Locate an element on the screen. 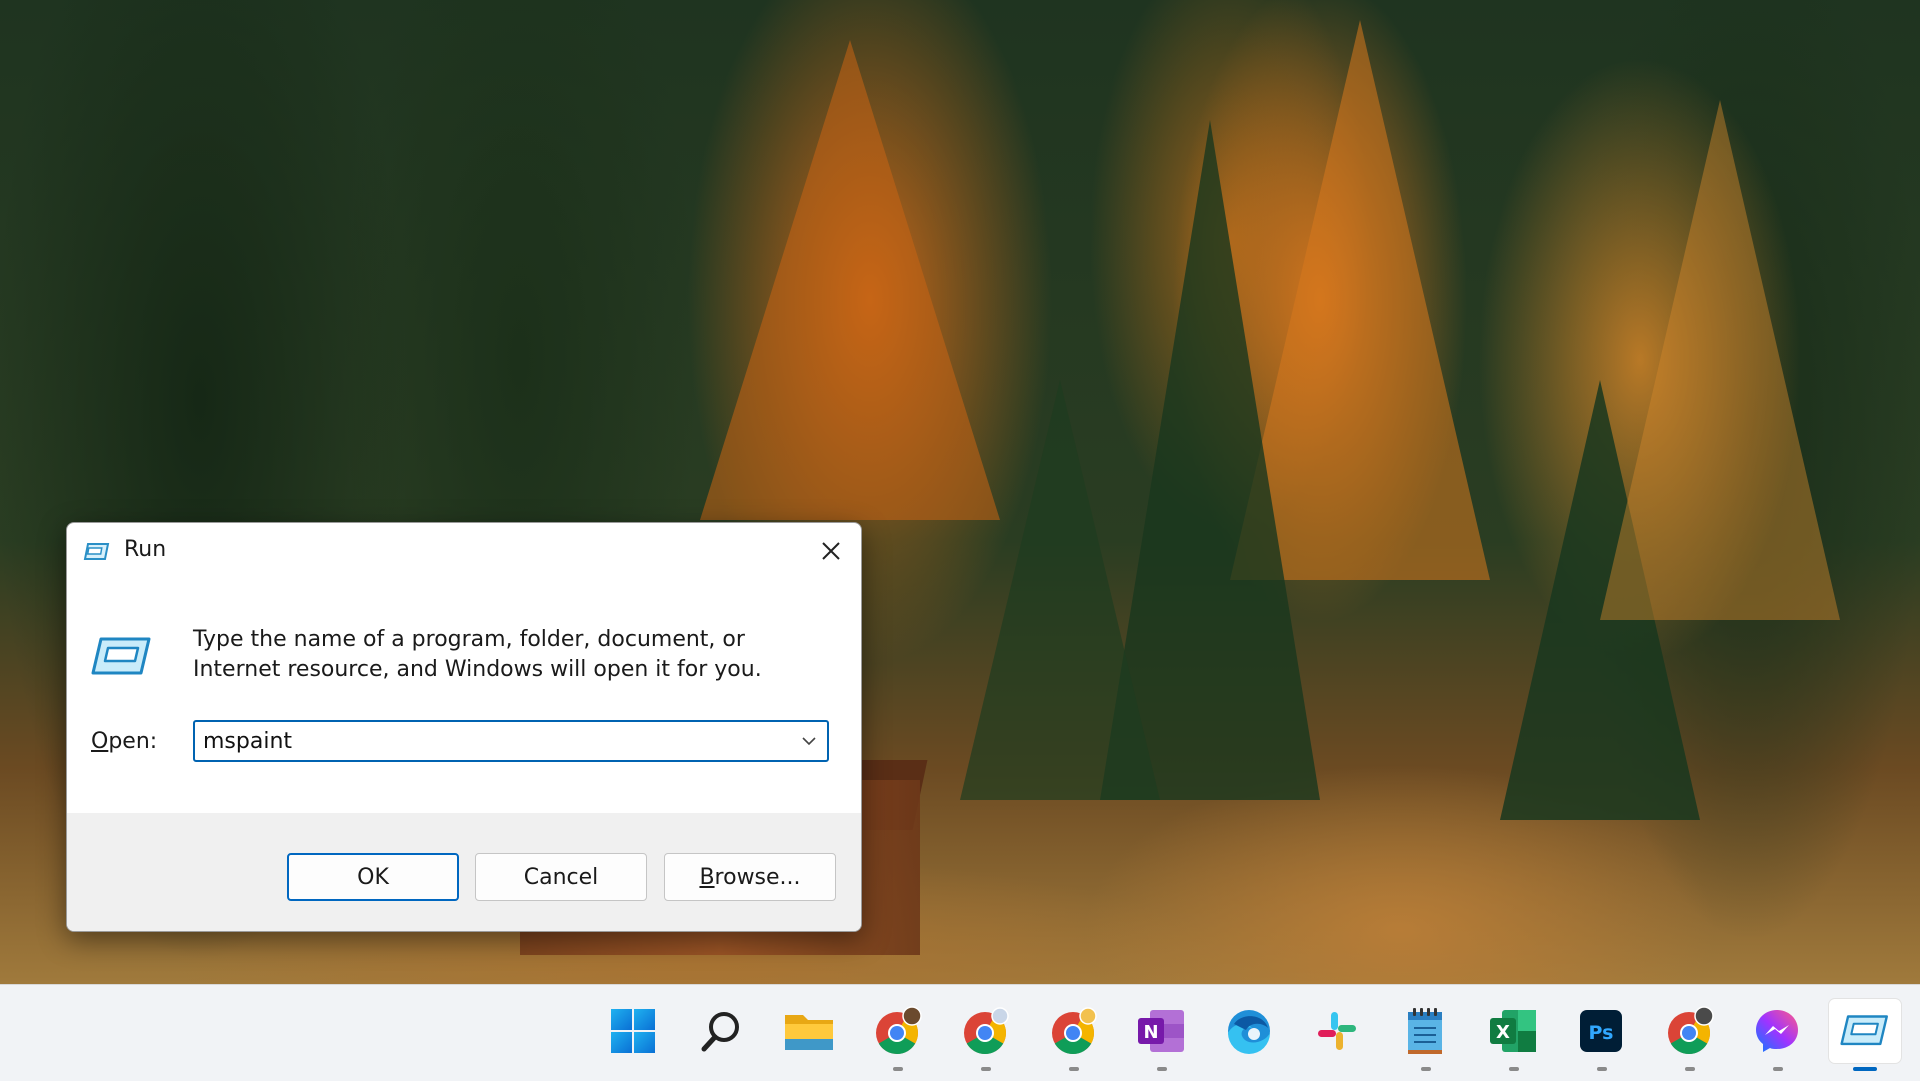  search-button is located at coordinates (721, 1031).